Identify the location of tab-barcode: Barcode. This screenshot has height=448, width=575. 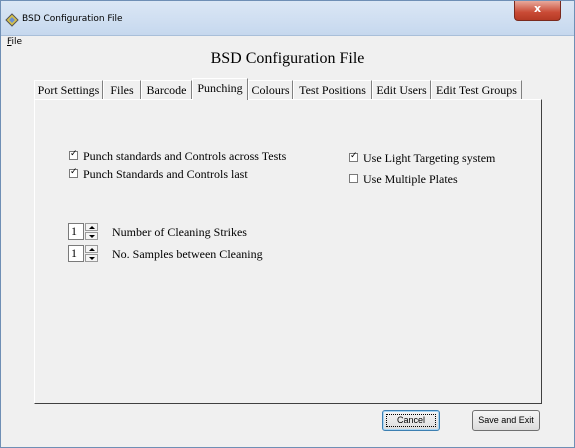
(166, 89).